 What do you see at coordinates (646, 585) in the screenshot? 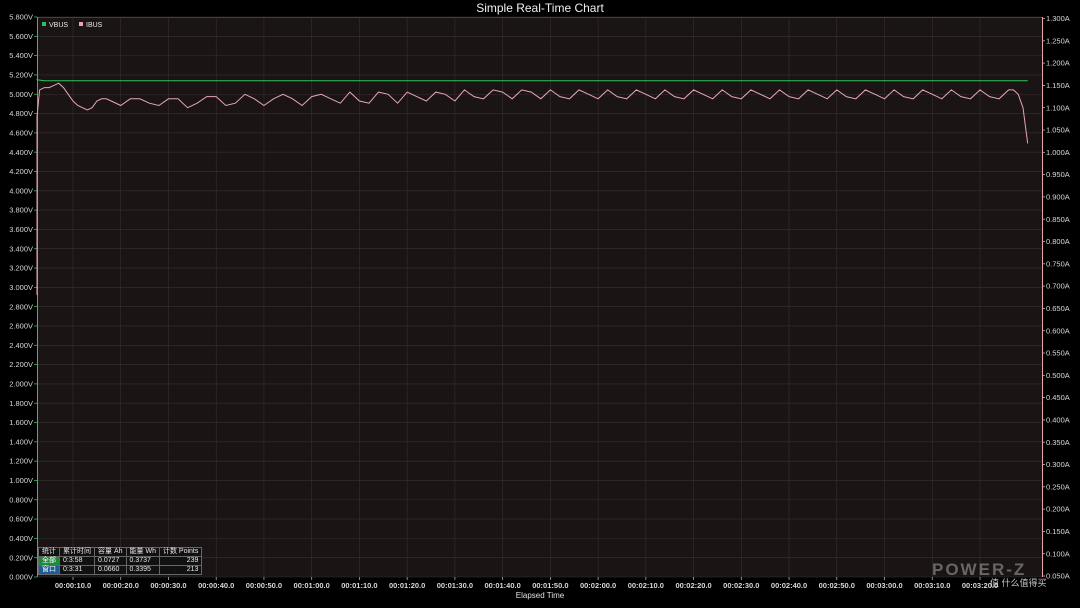
I see `x-tick-label: 00:02:10.0` at bounding box center [646, 585].